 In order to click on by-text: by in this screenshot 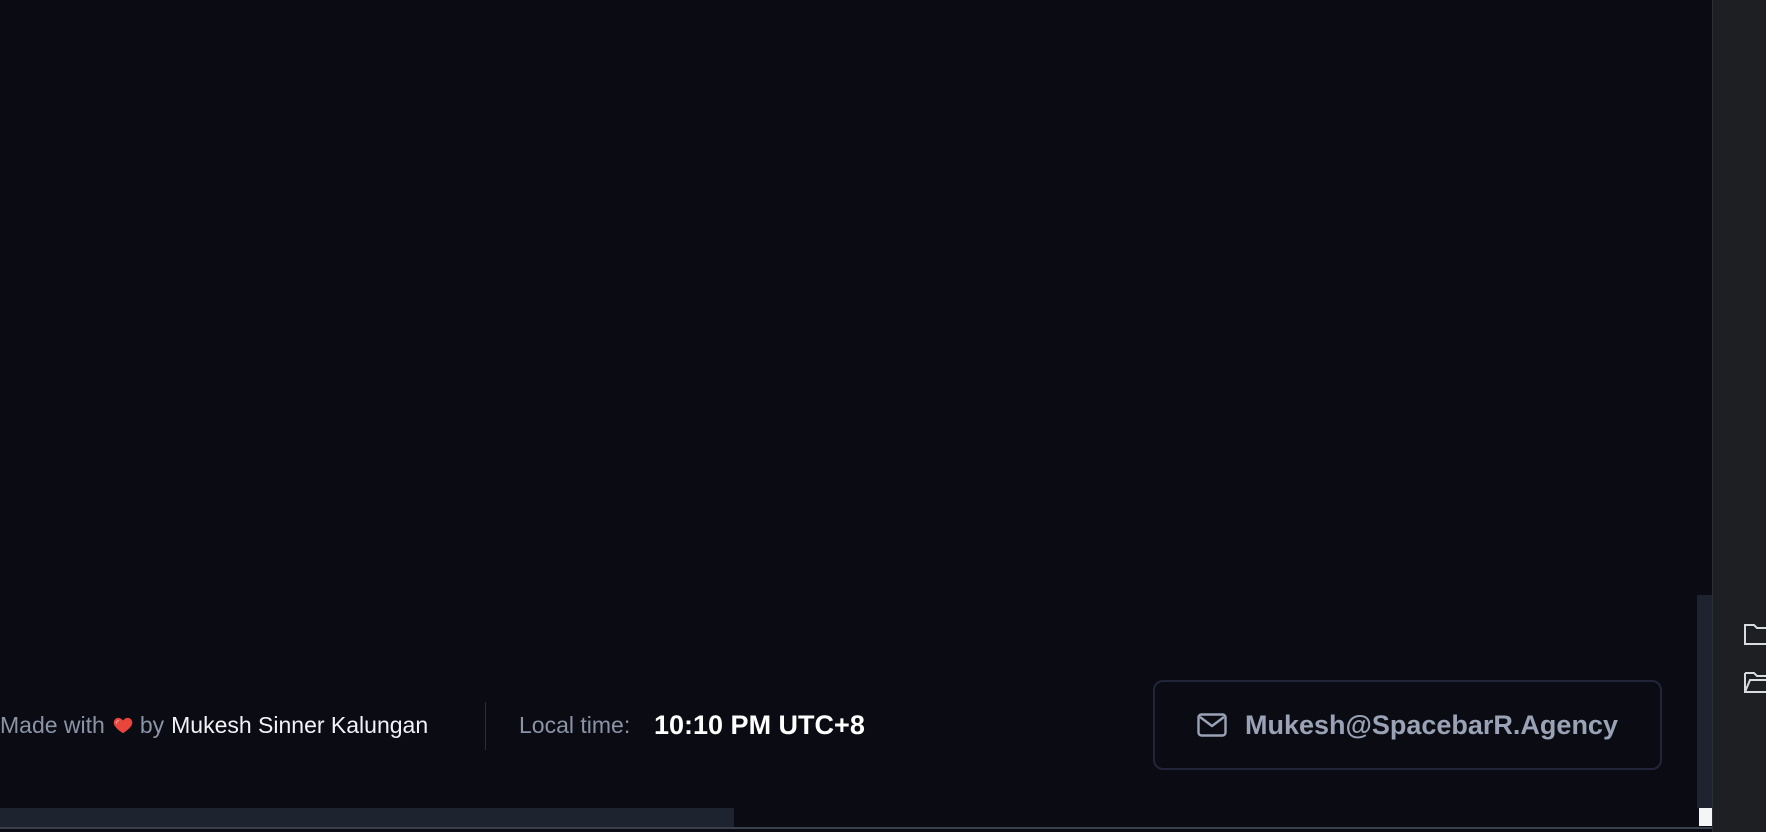, I will do `click(152, 724)`.